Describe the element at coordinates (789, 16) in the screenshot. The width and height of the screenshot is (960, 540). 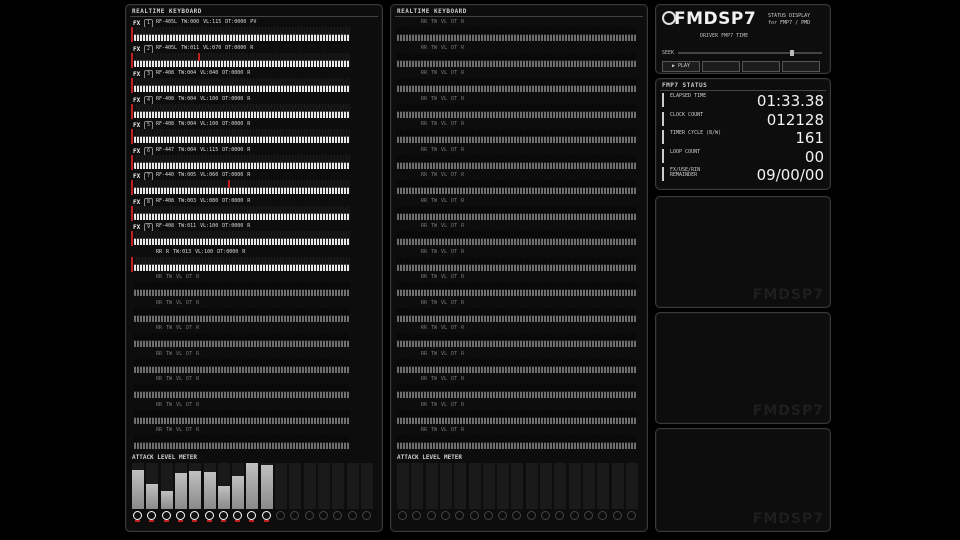
I see `logo-subtitle: STATUS DISPLAY` at that location.